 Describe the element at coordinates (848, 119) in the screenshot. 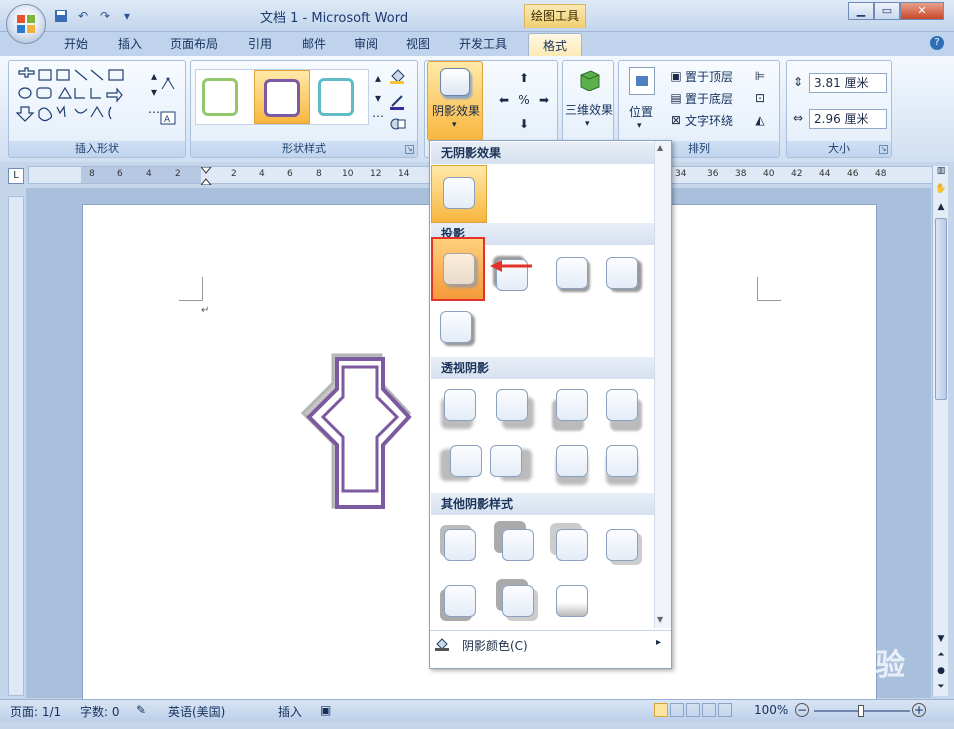

I see `width-input: 2.96 厘米` at that location.